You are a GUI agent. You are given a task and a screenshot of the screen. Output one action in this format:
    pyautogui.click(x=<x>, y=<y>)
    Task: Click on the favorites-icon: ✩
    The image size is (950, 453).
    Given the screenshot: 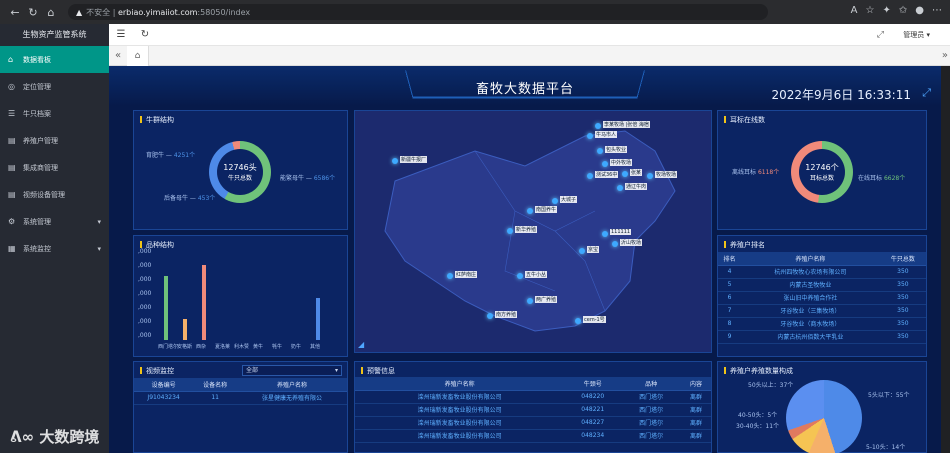 What is the action you would take?
    pyautogui.click(x=903, y=10)
    